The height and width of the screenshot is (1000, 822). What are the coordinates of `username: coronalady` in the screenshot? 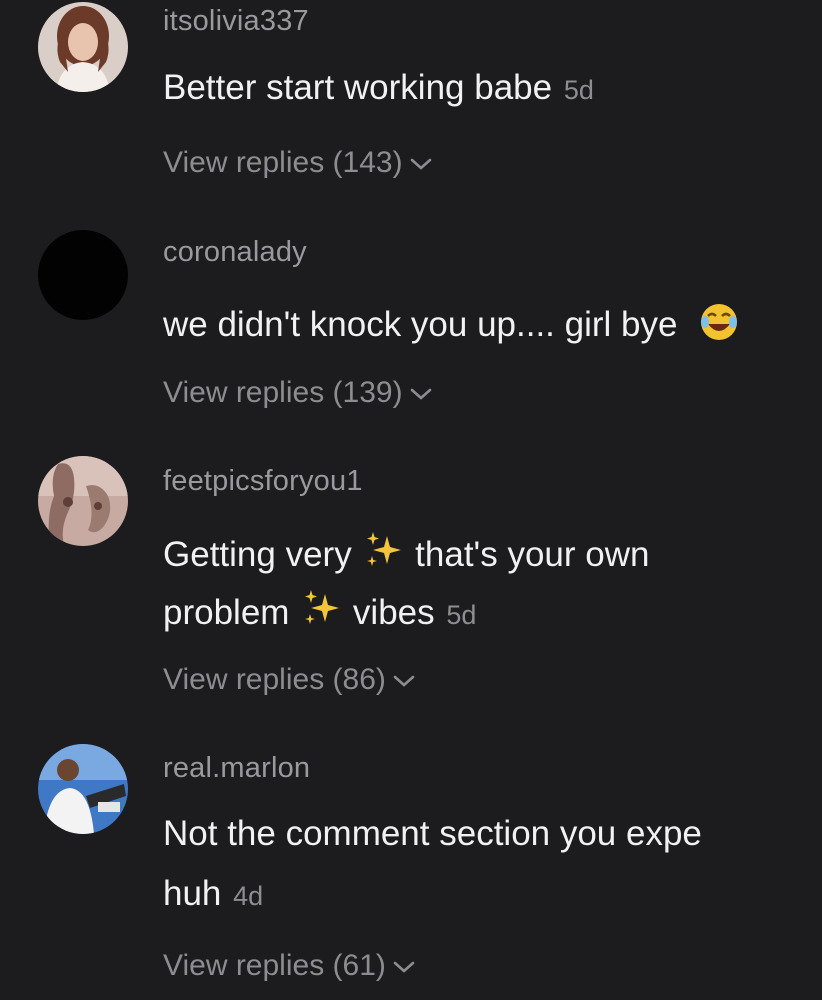 It's located at (235, 252).